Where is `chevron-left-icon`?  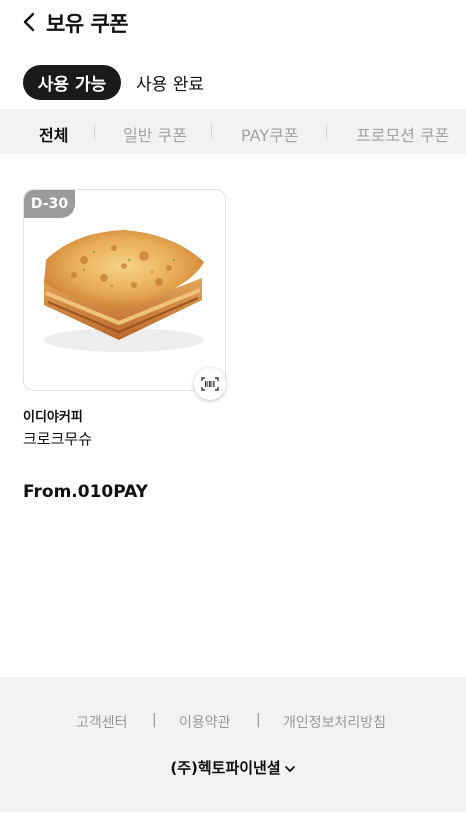
chevron-left-icon is located at coordinates (29, 22).